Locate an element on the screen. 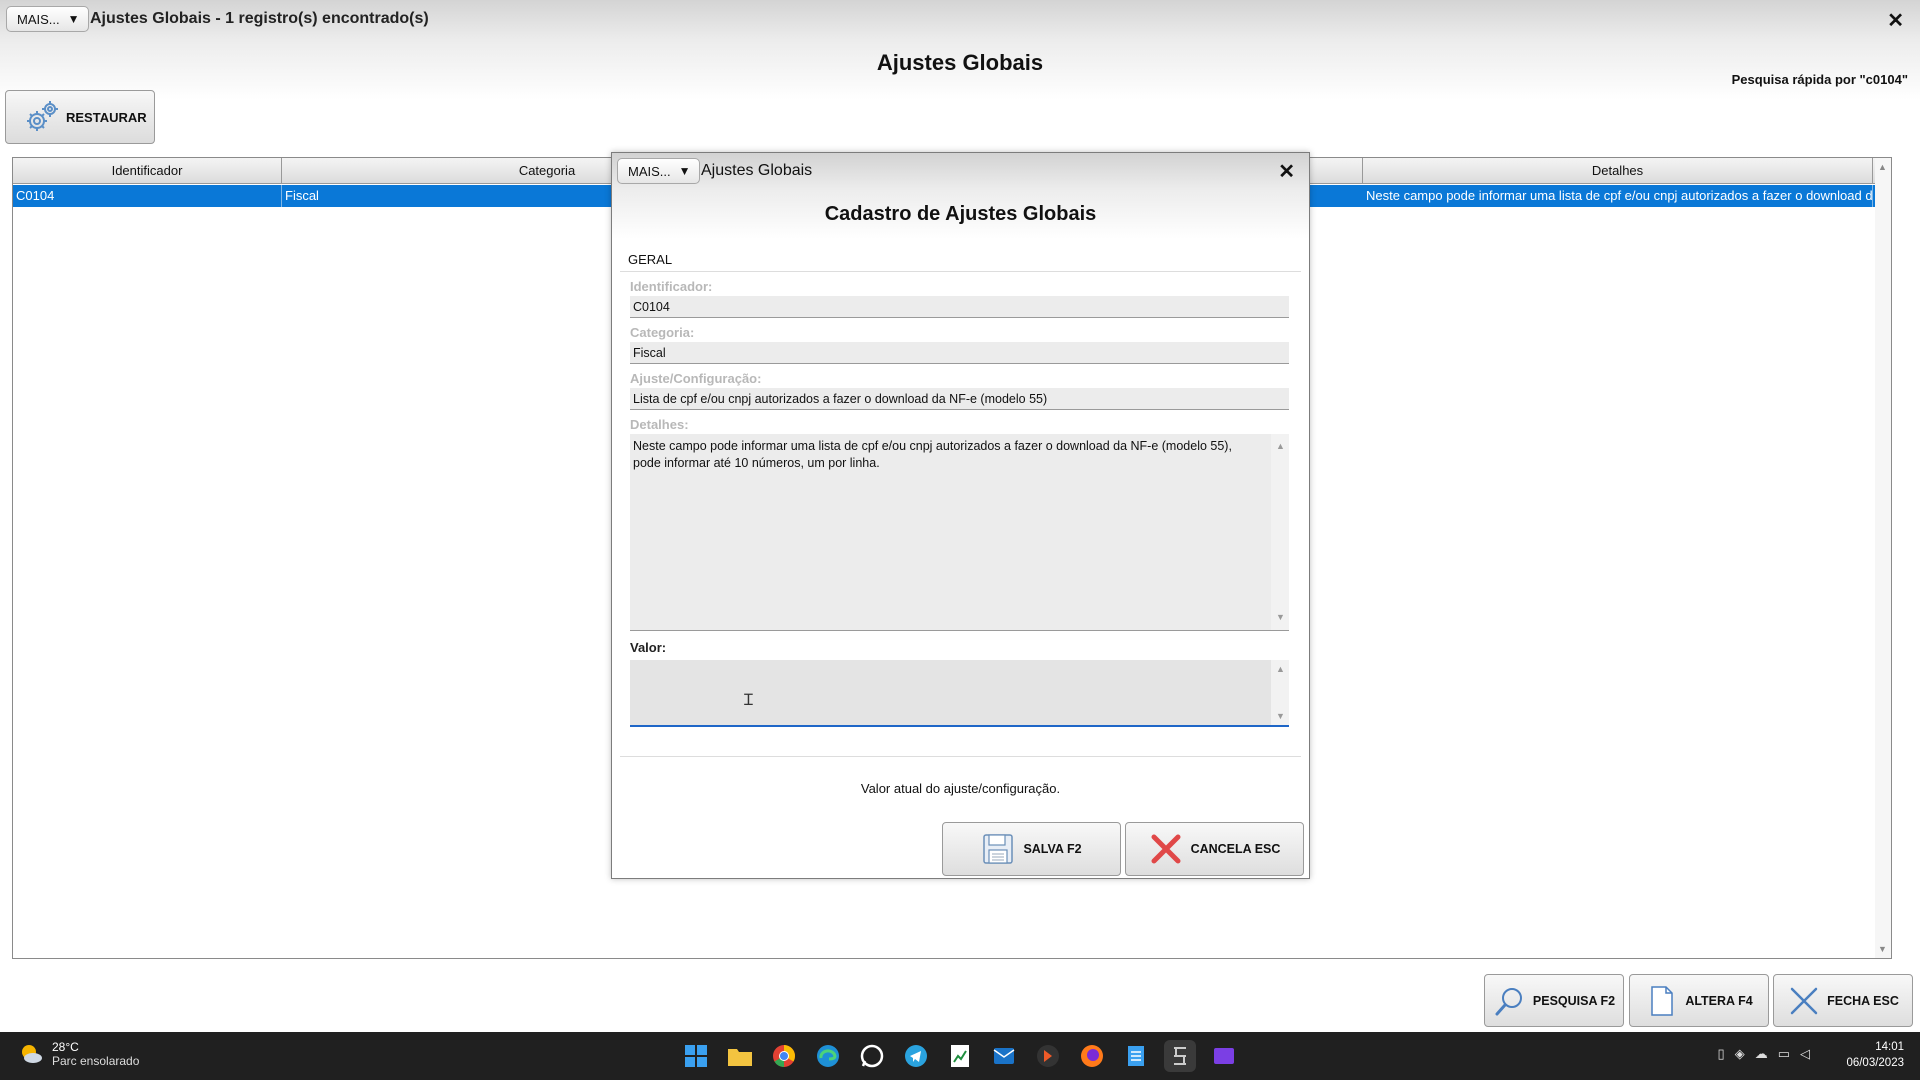  restore-button: RESTAURAR is located at coordinates (80, 117).